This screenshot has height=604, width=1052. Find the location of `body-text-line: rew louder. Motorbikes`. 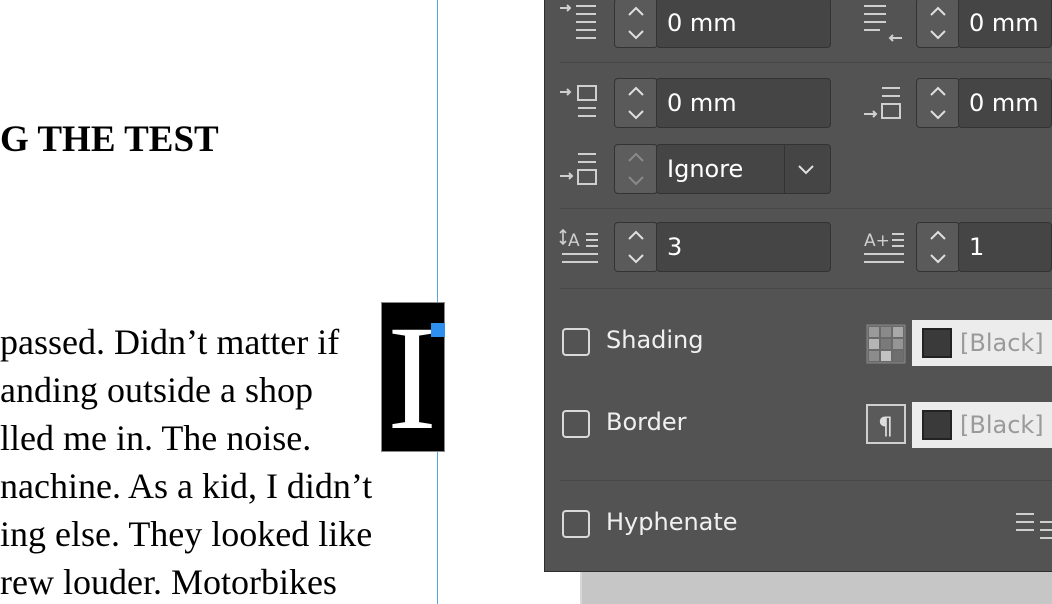

body-text-line: rew louder. Motorbikes is located at coordinates (168, 582).